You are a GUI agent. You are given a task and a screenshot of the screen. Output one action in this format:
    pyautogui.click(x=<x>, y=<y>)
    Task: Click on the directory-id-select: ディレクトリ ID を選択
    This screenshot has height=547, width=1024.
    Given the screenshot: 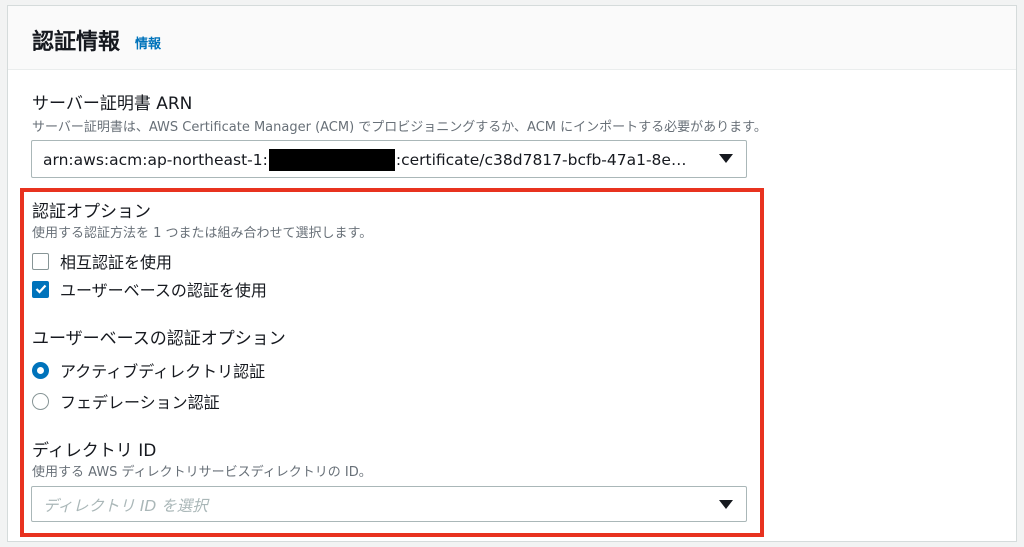 What is the action you would take?
    pyautogui.click(x=389, y=504)
    